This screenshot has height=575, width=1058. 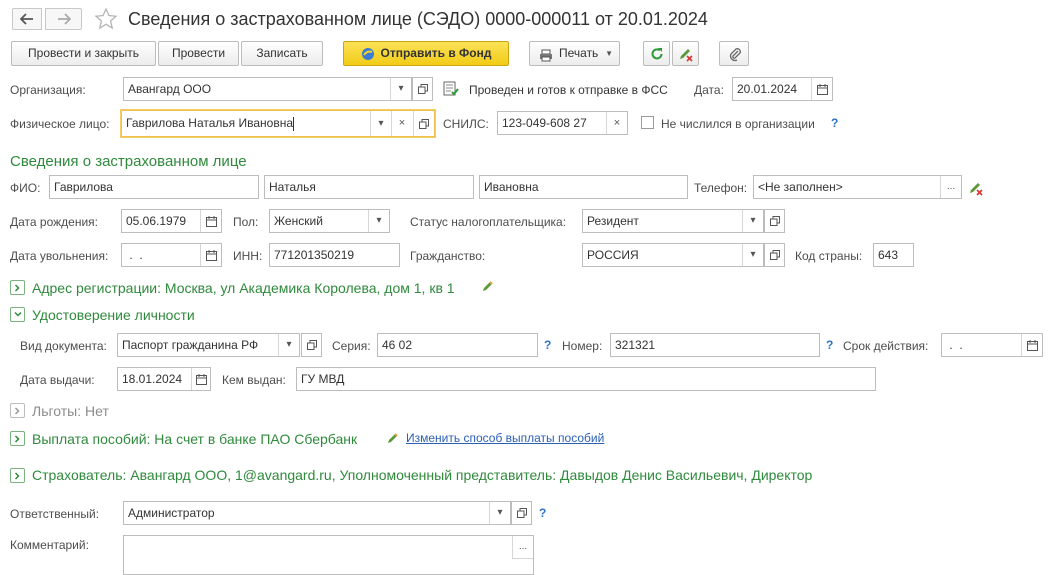 I want to click on date-input: 20.01.2024, so click(x=782, y=89).